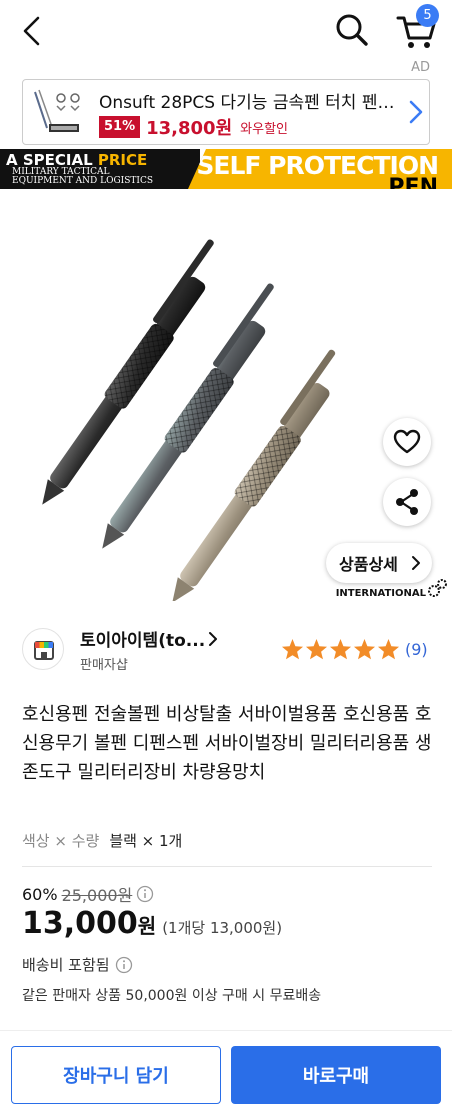 The height and width of the screenshot is (1115, 452). Describe the element at coordinates (227, 866) in the screenshot. I see `divider` at that location.